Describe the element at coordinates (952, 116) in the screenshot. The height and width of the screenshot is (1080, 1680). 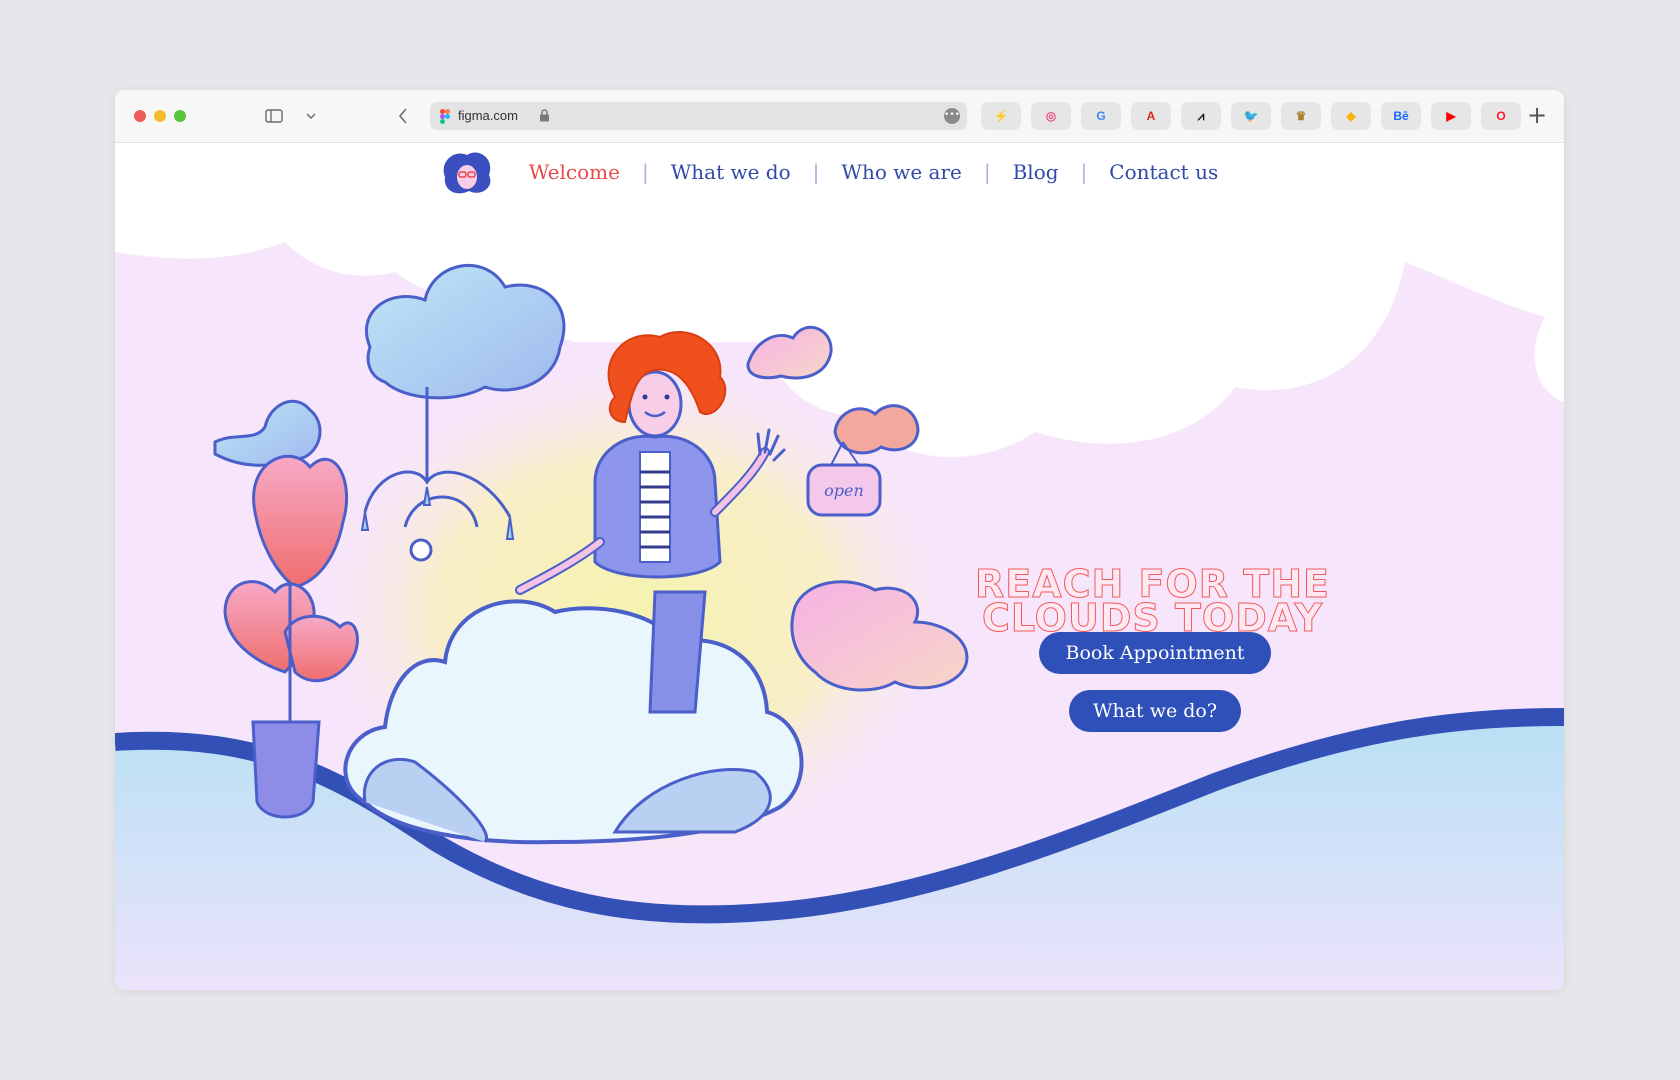
I see `more-options-icon: •••` at that location.